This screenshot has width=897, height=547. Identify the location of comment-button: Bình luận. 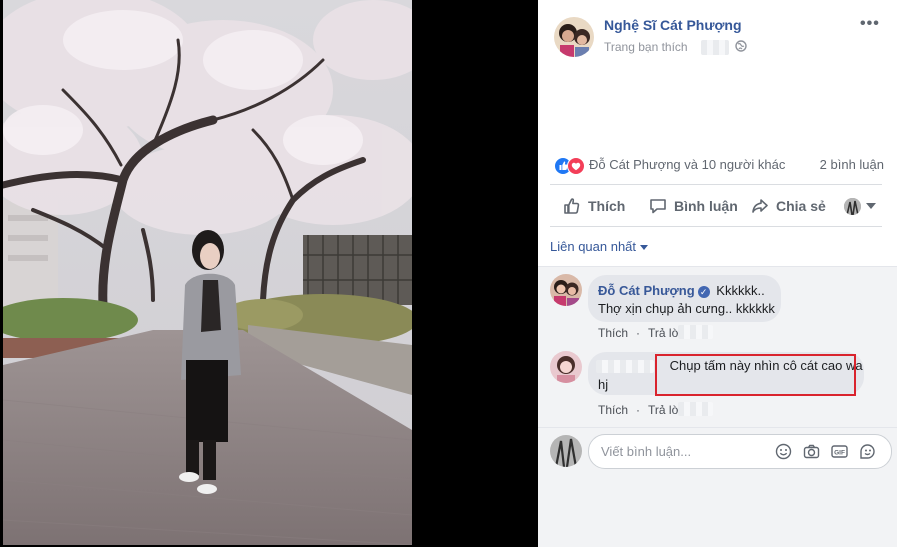
(693, 206).